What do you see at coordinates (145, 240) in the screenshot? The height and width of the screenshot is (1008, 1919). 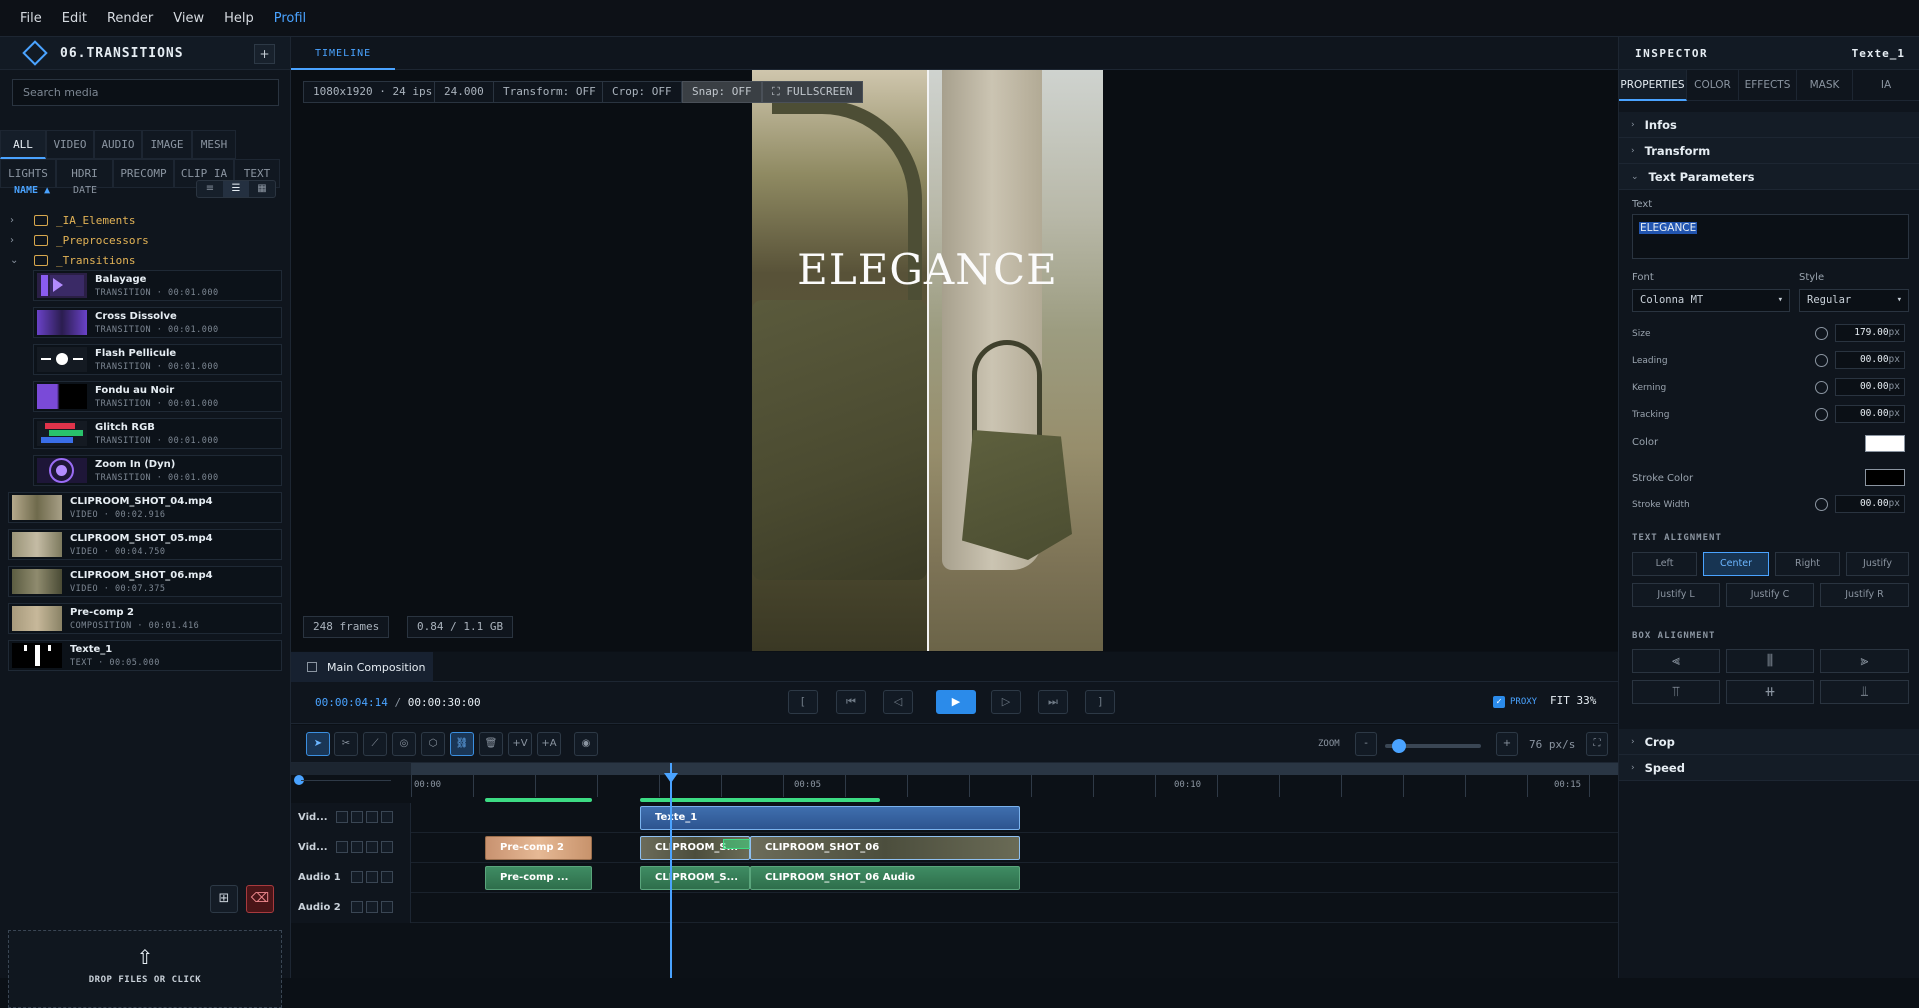 I see `folder-preprocessors: › _Preprocessors` at bounding box center [145, 240].